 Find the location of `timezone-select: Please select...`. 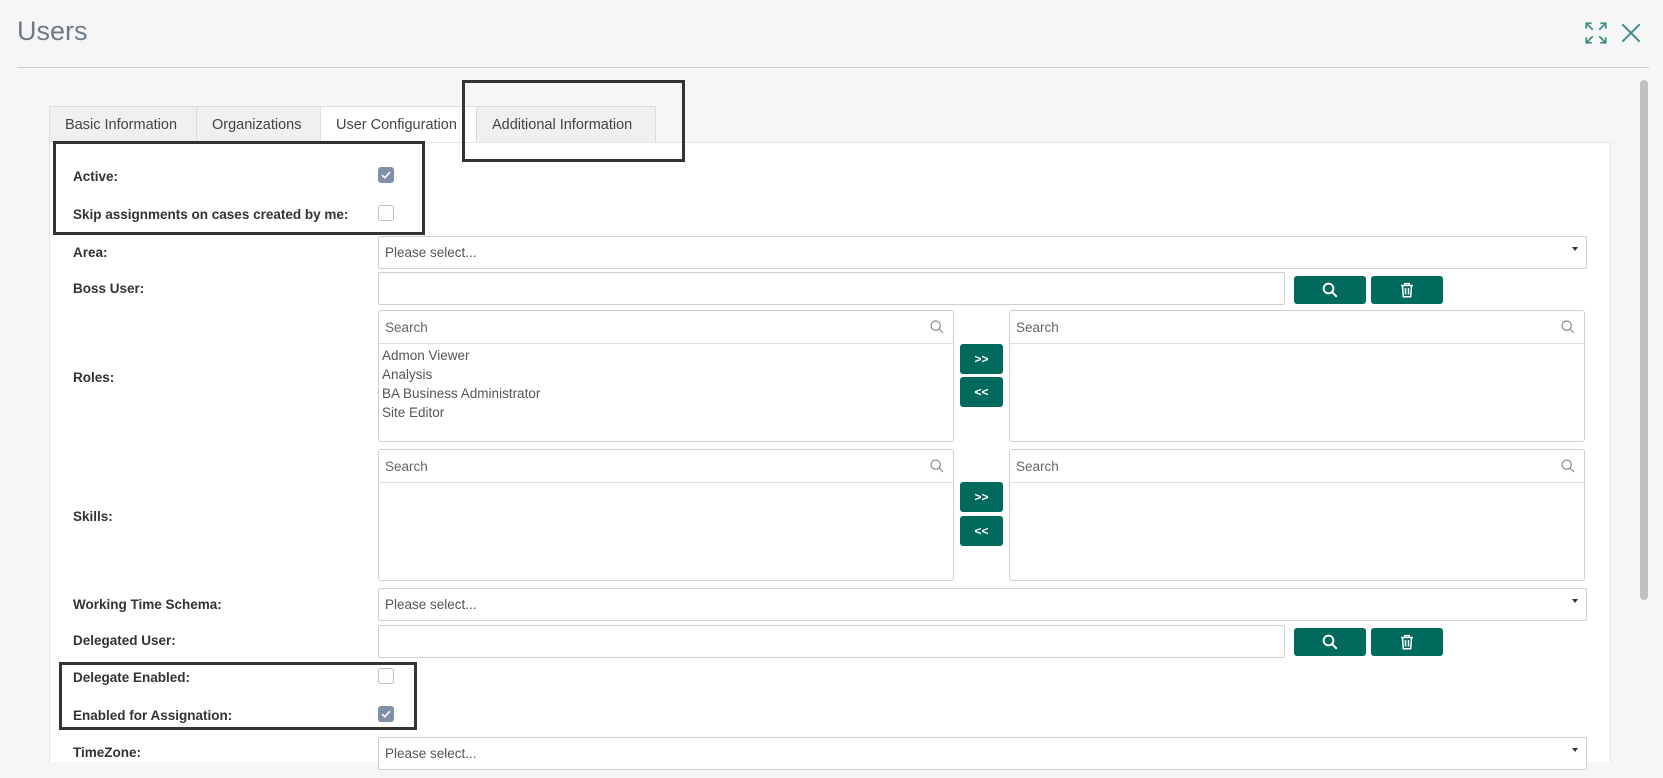

timezone-select: Please select... is located at coordinates (982, 753).